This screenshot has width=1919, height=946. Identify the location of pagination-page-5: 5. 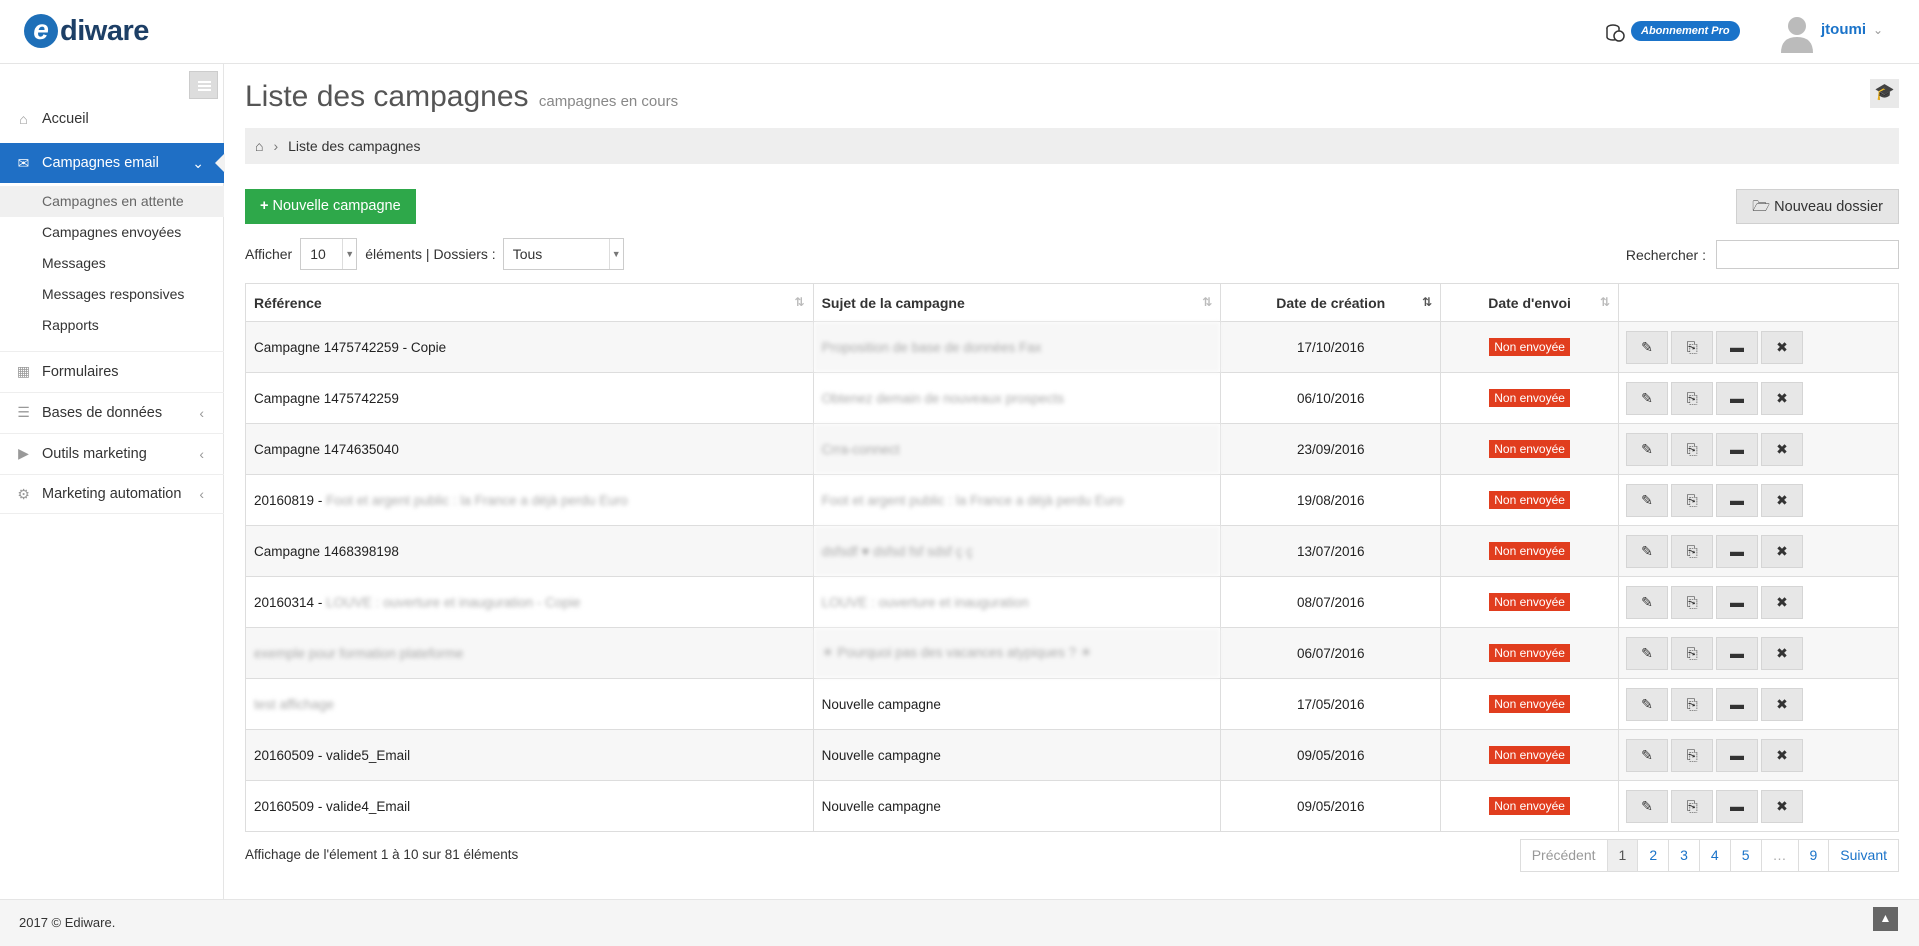
(1745, 855).